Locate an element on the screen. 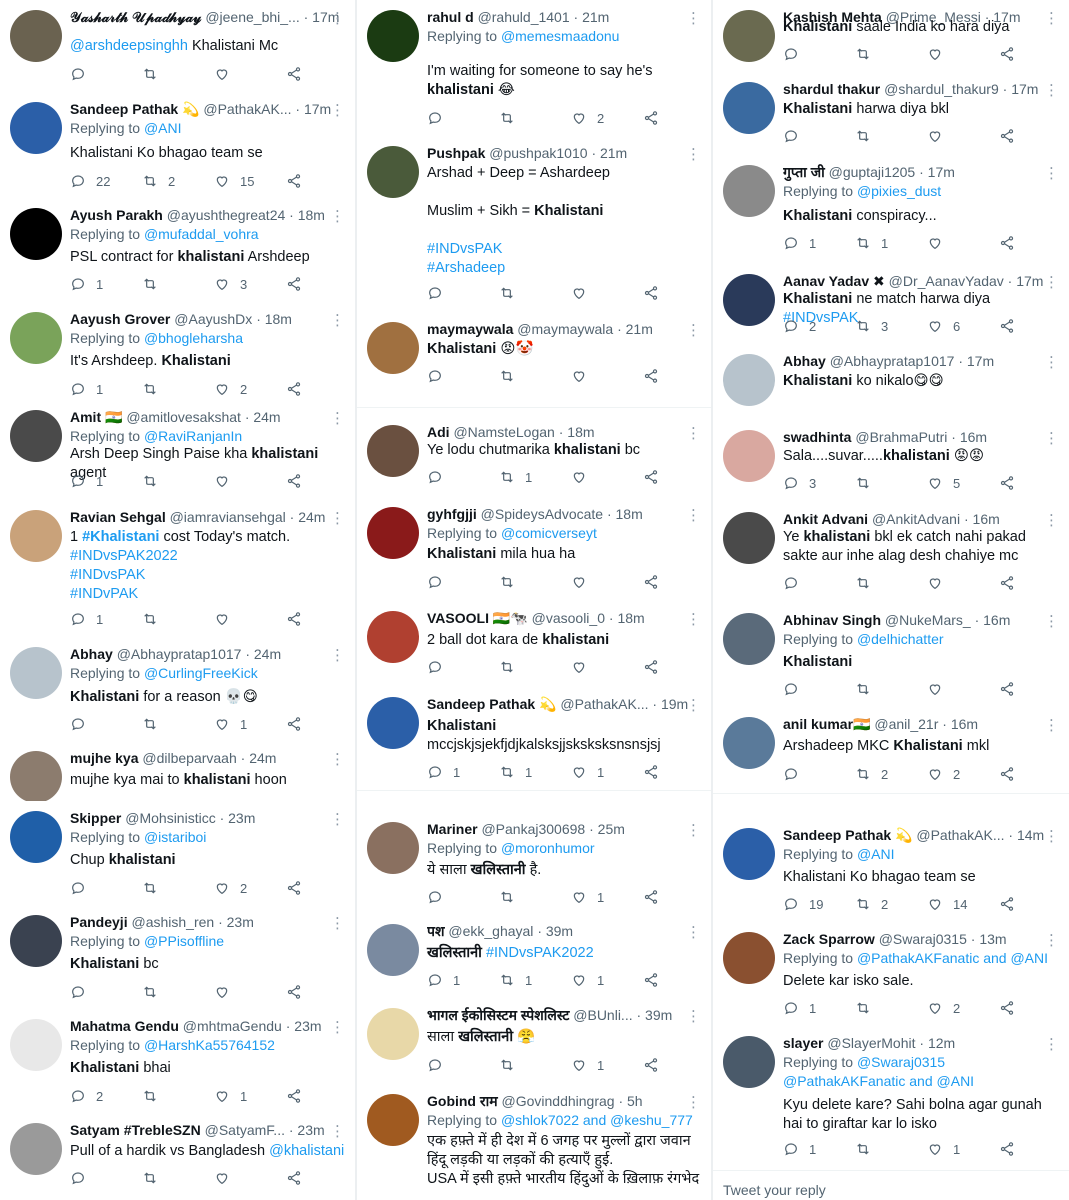 The height and width of the screenshot is (1200, 1069). timestamp: · 24m is located at coordinates (263, 654).